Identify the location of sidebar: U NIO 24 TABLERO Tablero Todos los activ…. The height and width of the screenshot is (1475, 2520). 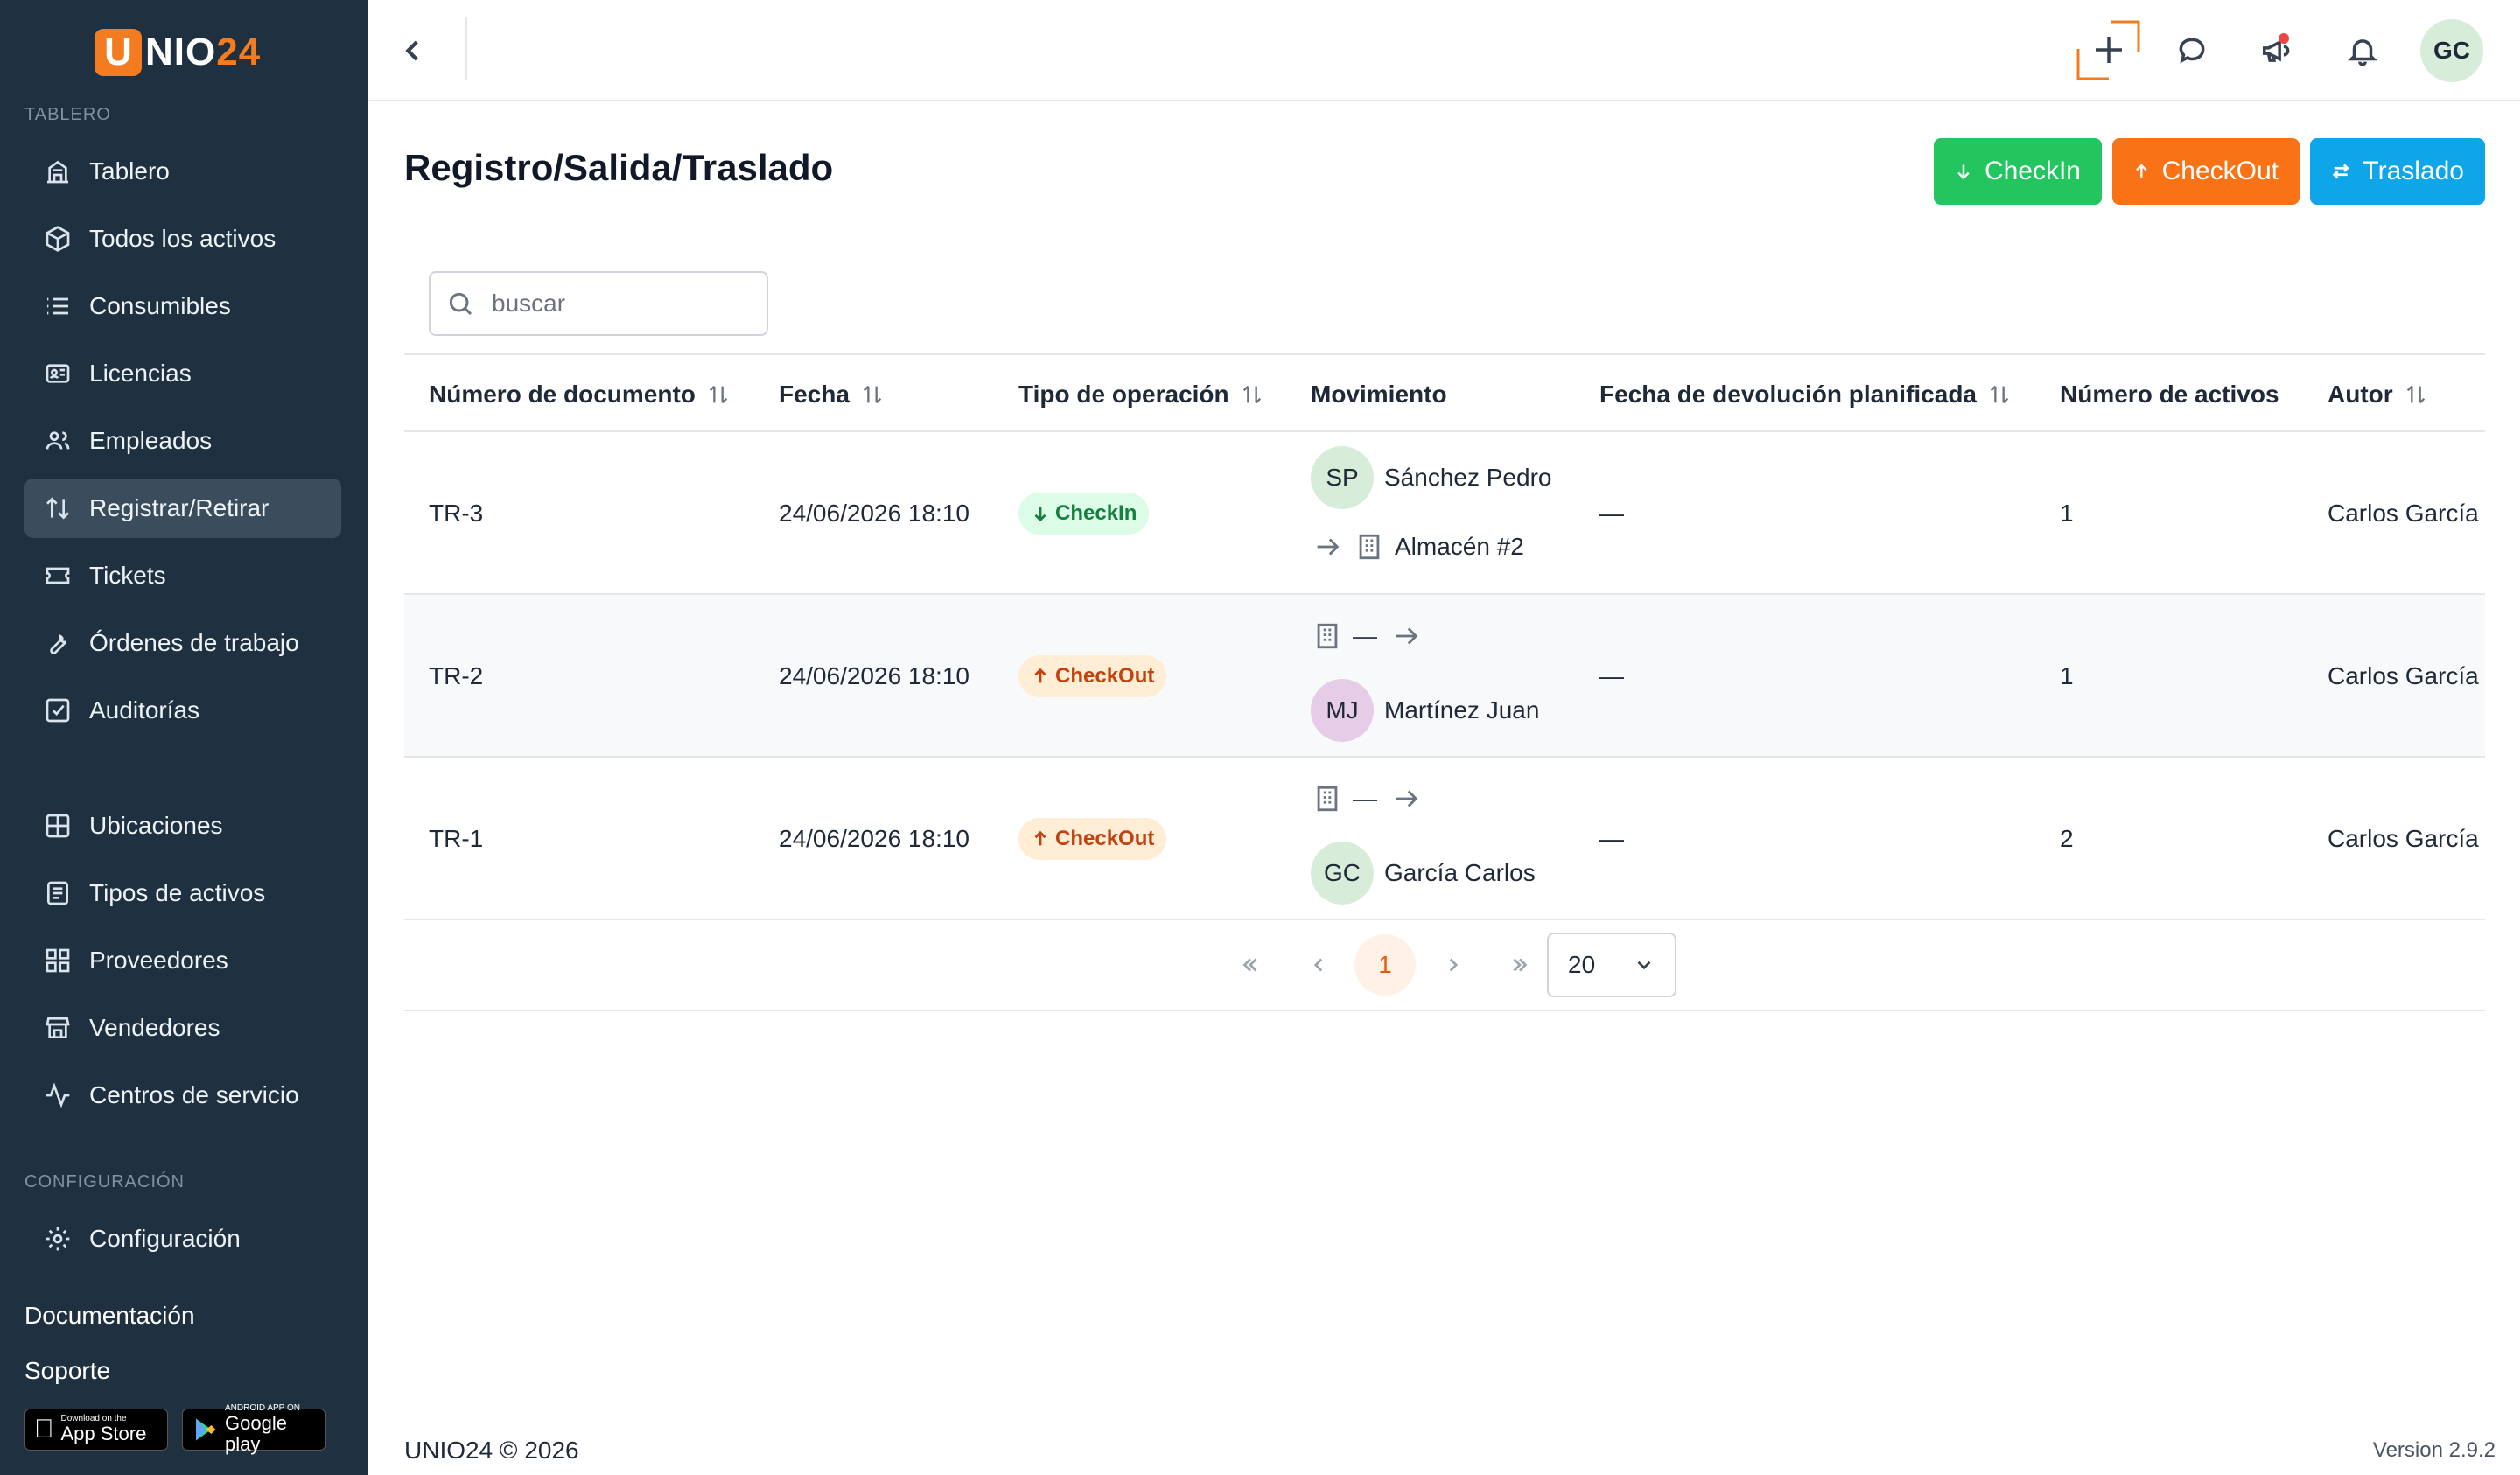
(184, 737).